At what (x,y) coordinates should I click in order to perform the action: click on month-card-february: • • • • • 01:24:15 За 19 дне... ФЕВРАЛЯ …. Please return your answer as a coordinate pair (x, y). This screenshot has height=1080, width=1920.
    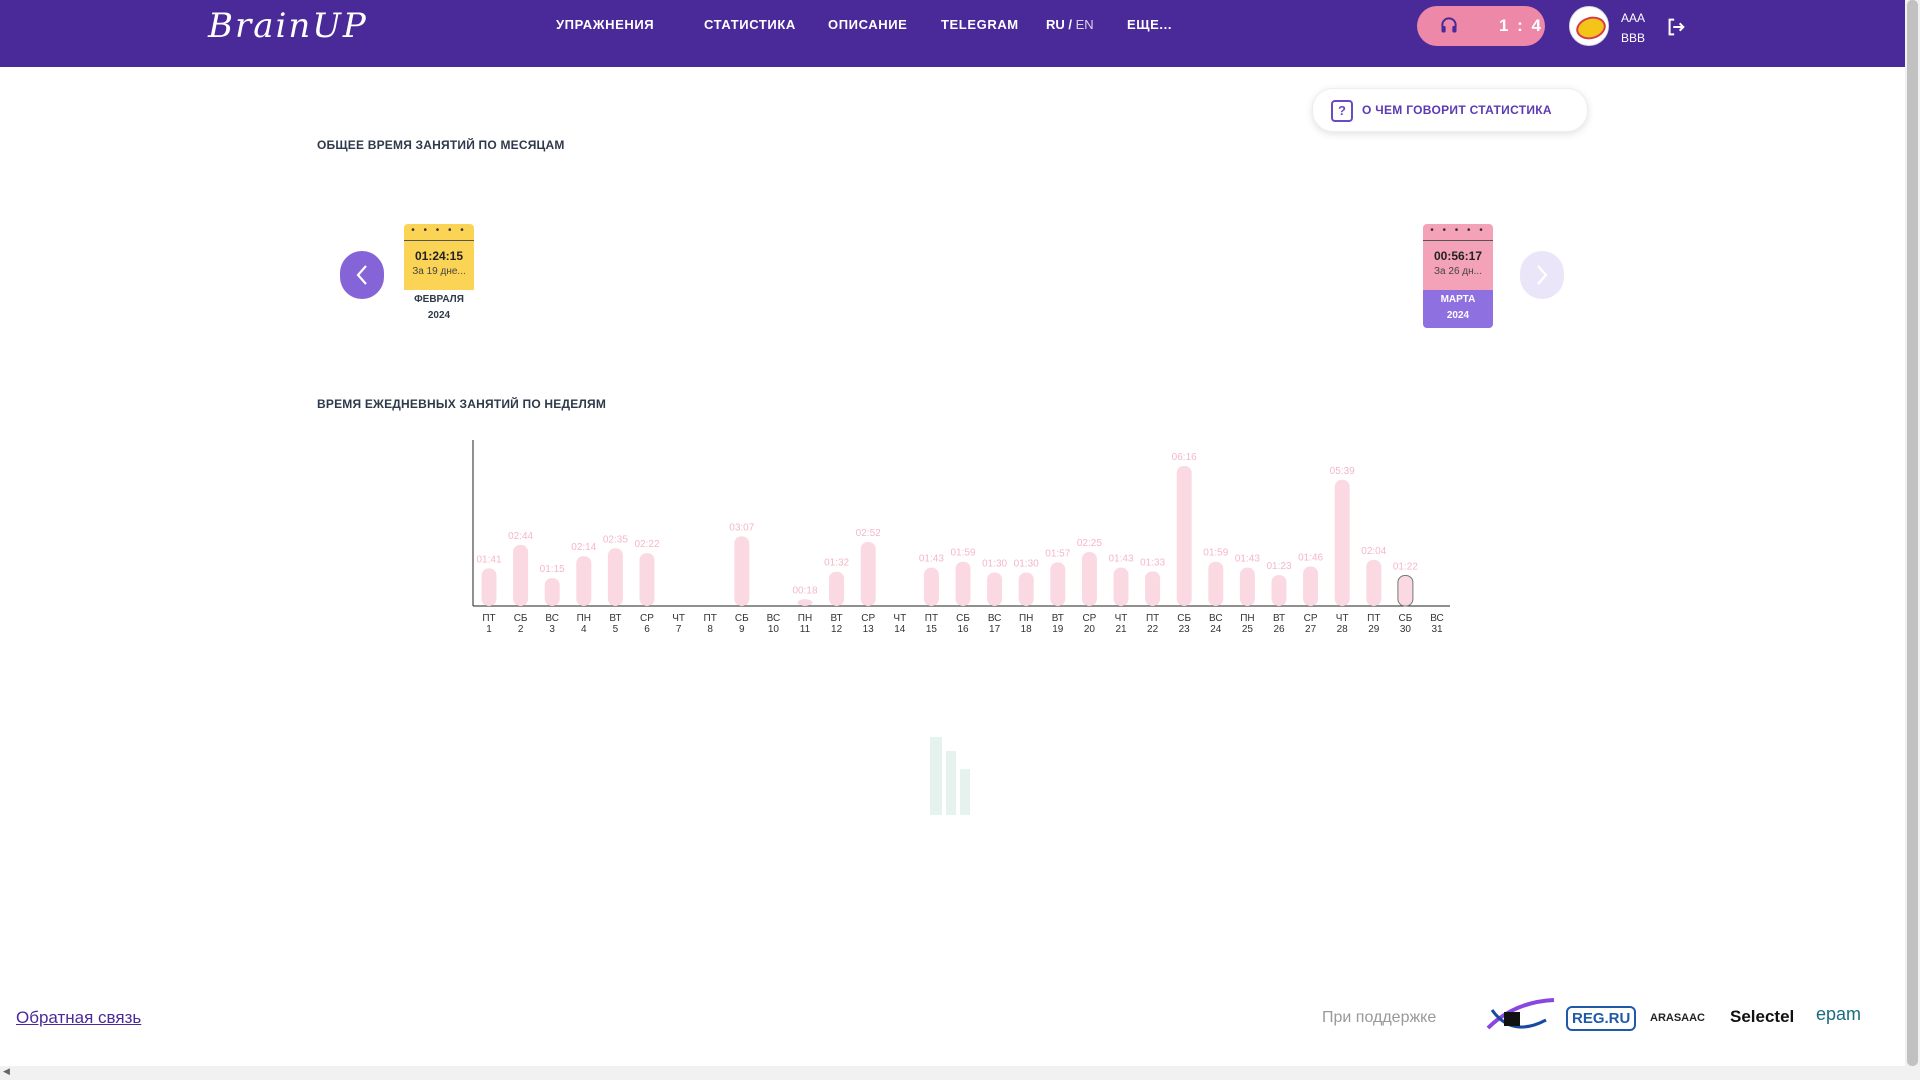
    Looking at the image, I should click on (439, 274).